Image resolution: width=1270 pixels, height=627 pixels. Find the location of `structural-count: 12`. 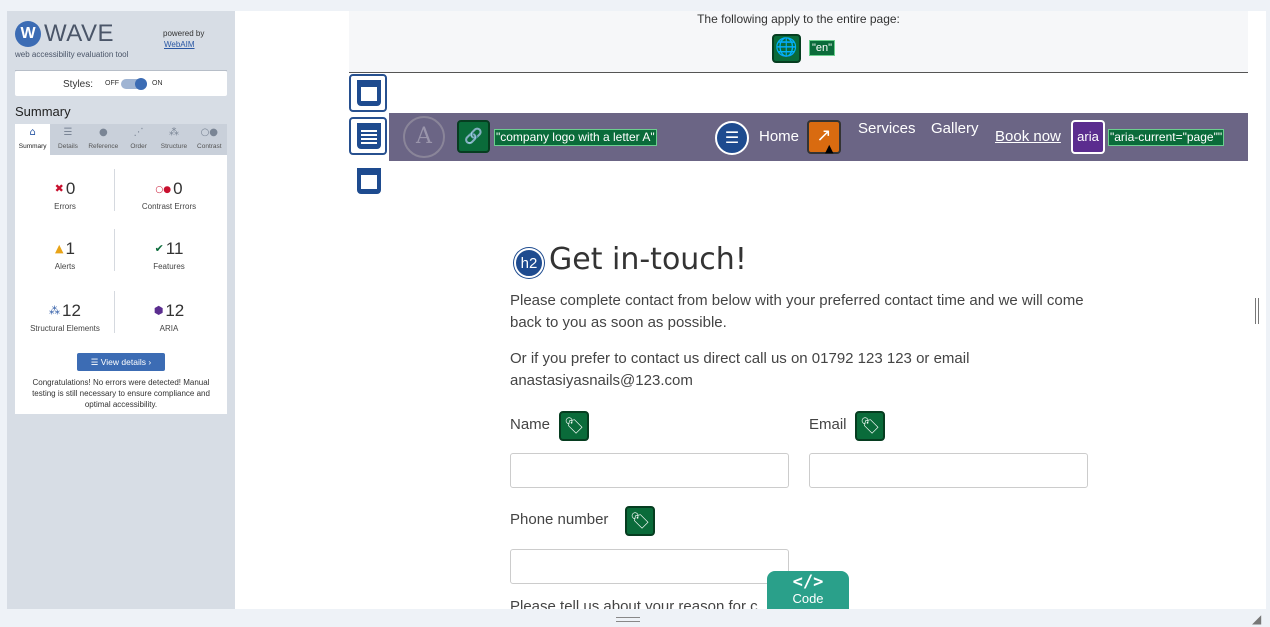

structural-count: 12 is located at coordinates (71, 310).